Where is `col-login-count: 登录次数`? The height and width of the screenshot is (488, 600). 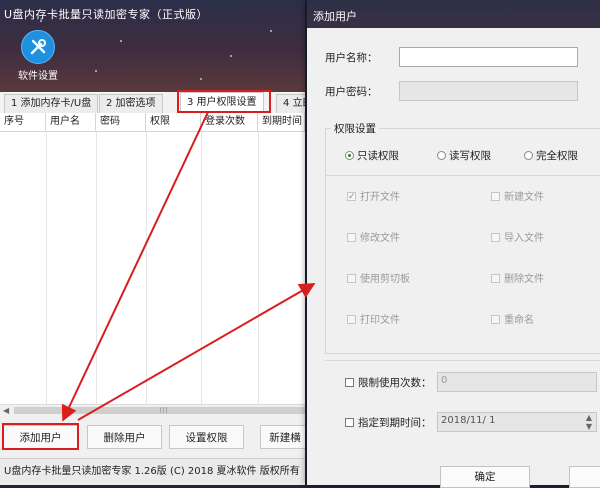 col-login-count: 登录次数 is located at coordinates (229, 122).